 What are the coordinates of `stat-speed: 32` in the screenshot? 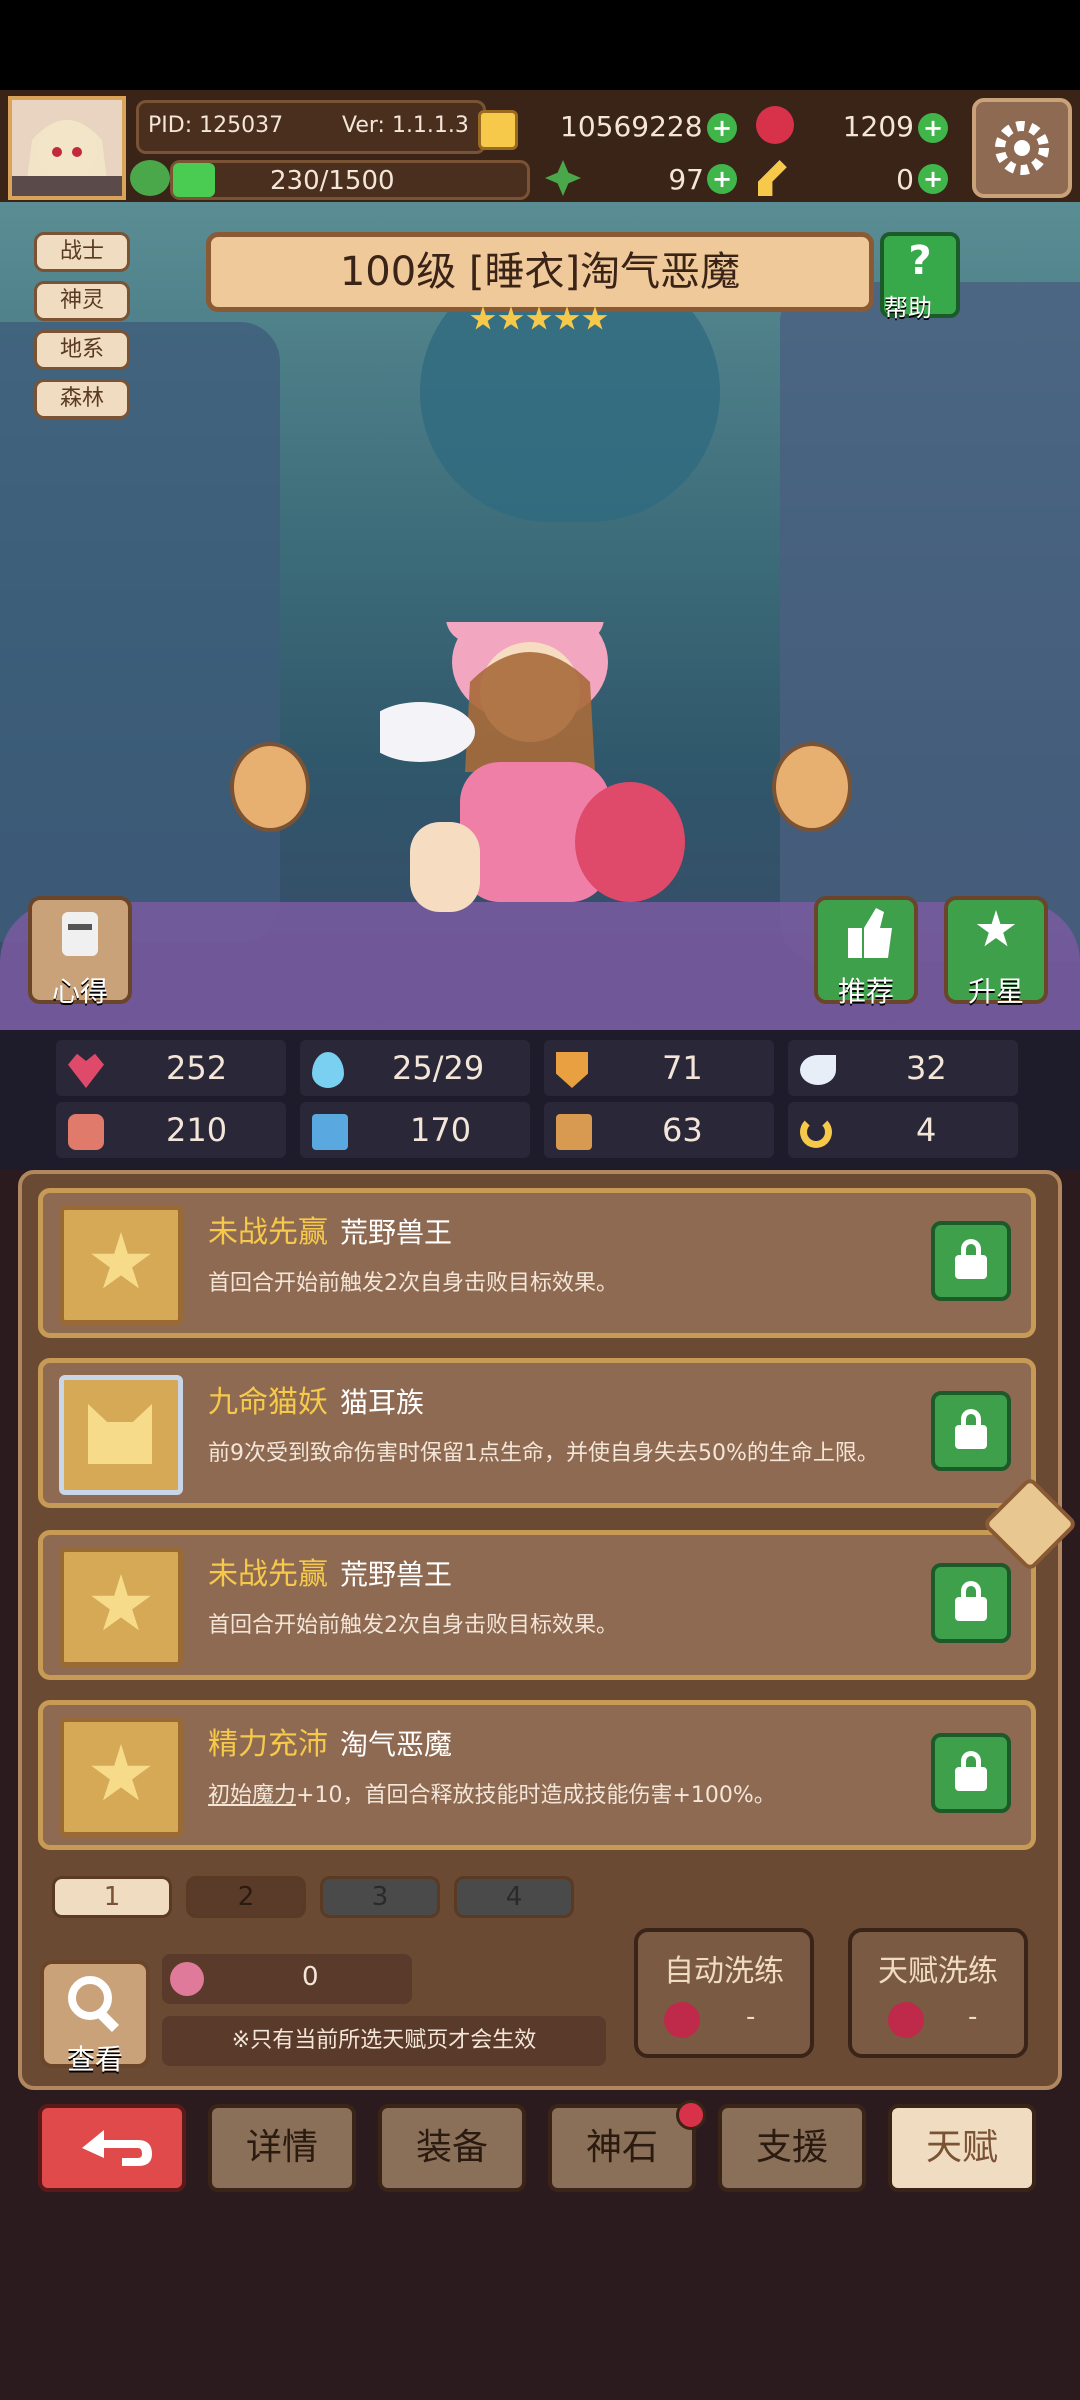 It's located at (903, 1068).